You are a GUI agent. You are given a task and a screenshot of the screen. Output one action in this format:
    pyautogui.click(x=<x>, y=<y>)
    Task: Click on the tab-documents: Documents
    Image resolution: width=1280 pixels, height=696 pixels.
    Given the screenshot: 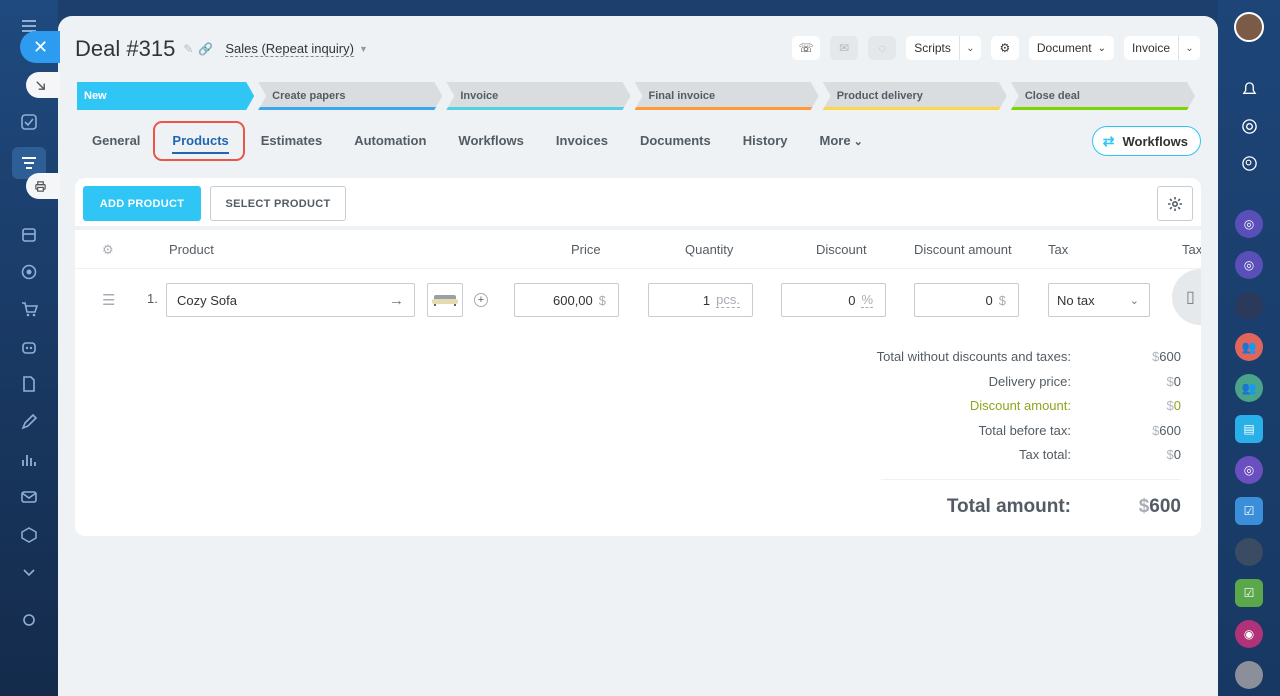 What is the action you would take?
    pyautogui.click(x=675, y=140)
    